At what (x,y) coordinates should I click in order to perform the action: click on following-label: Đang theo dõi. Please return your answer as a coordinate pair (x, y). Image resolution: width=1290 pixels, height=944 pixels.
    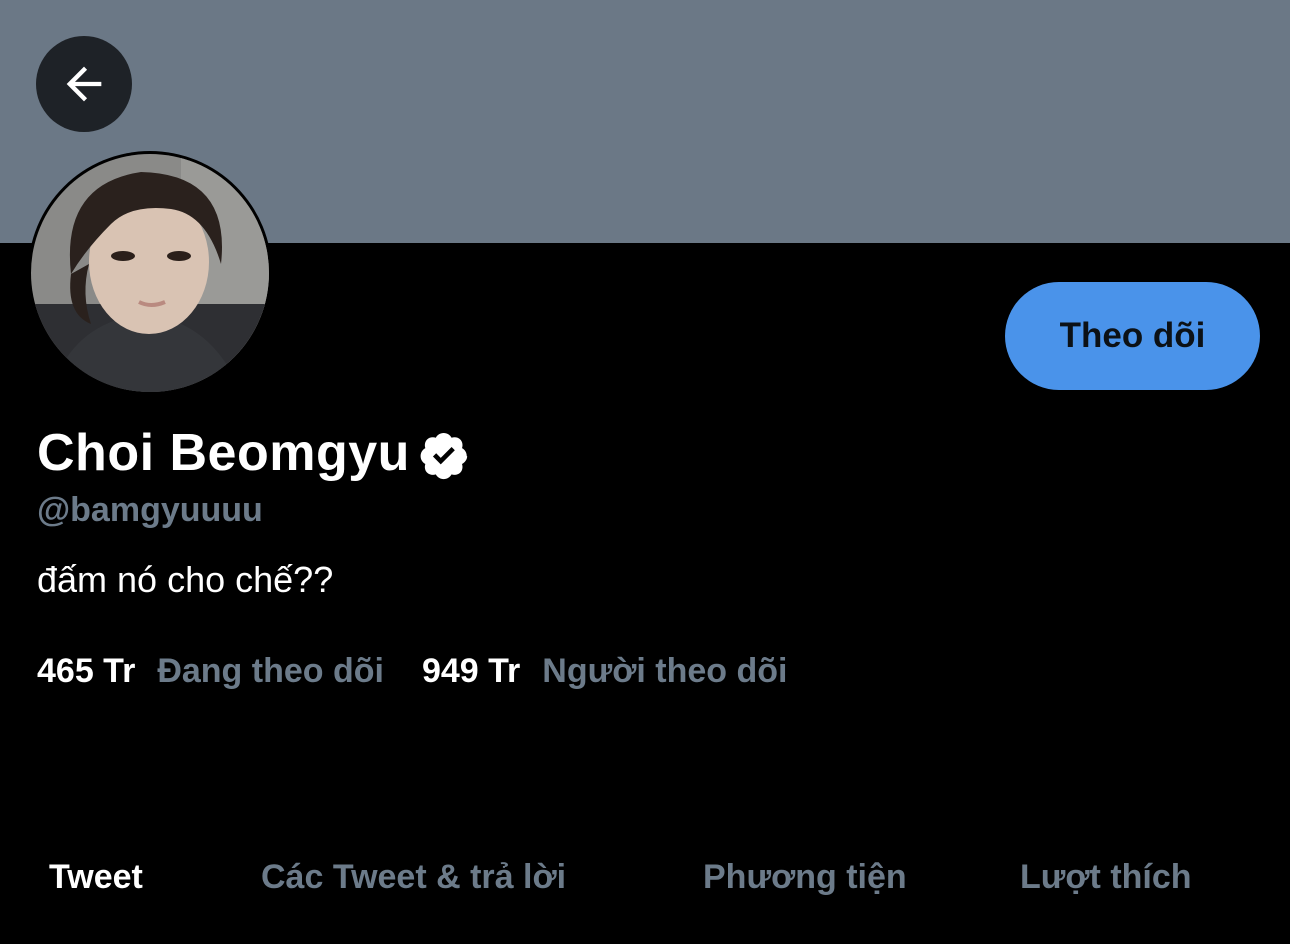
    Looking at the image, I should click on (270, 671).